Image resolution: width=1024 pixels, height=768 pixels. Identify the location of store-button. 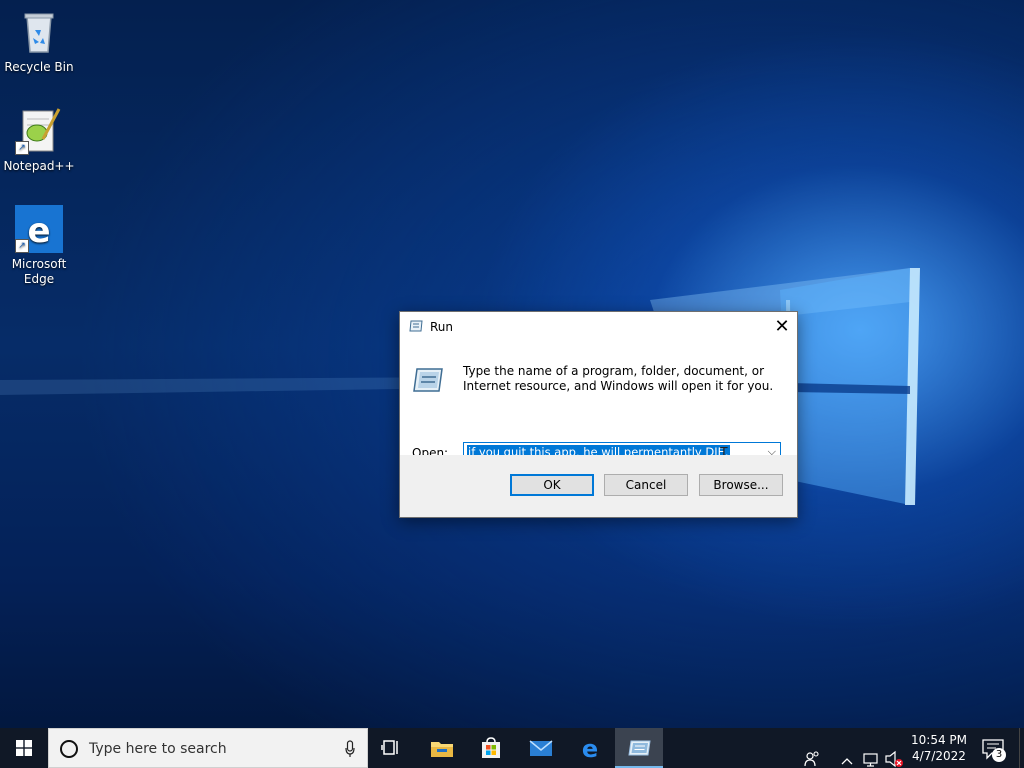
(491, 748).